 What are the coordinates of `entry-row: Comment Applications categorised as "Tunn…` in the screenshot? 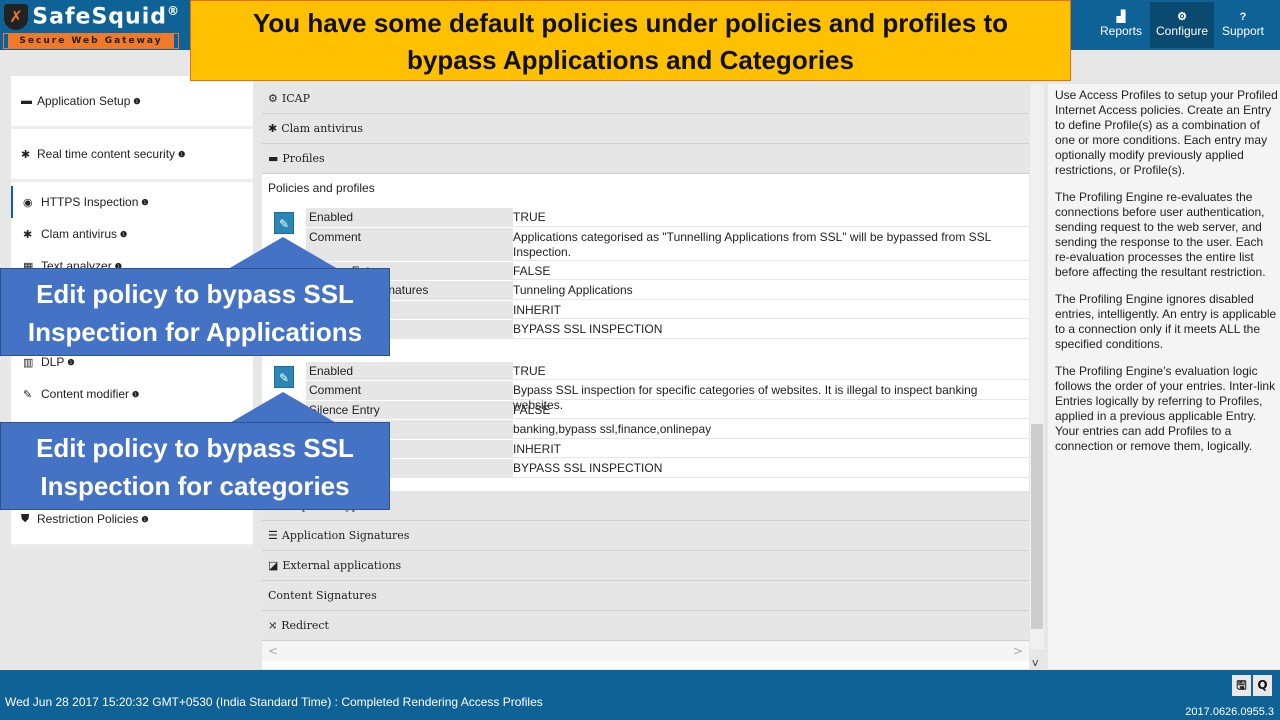 It's located at (667, 244).